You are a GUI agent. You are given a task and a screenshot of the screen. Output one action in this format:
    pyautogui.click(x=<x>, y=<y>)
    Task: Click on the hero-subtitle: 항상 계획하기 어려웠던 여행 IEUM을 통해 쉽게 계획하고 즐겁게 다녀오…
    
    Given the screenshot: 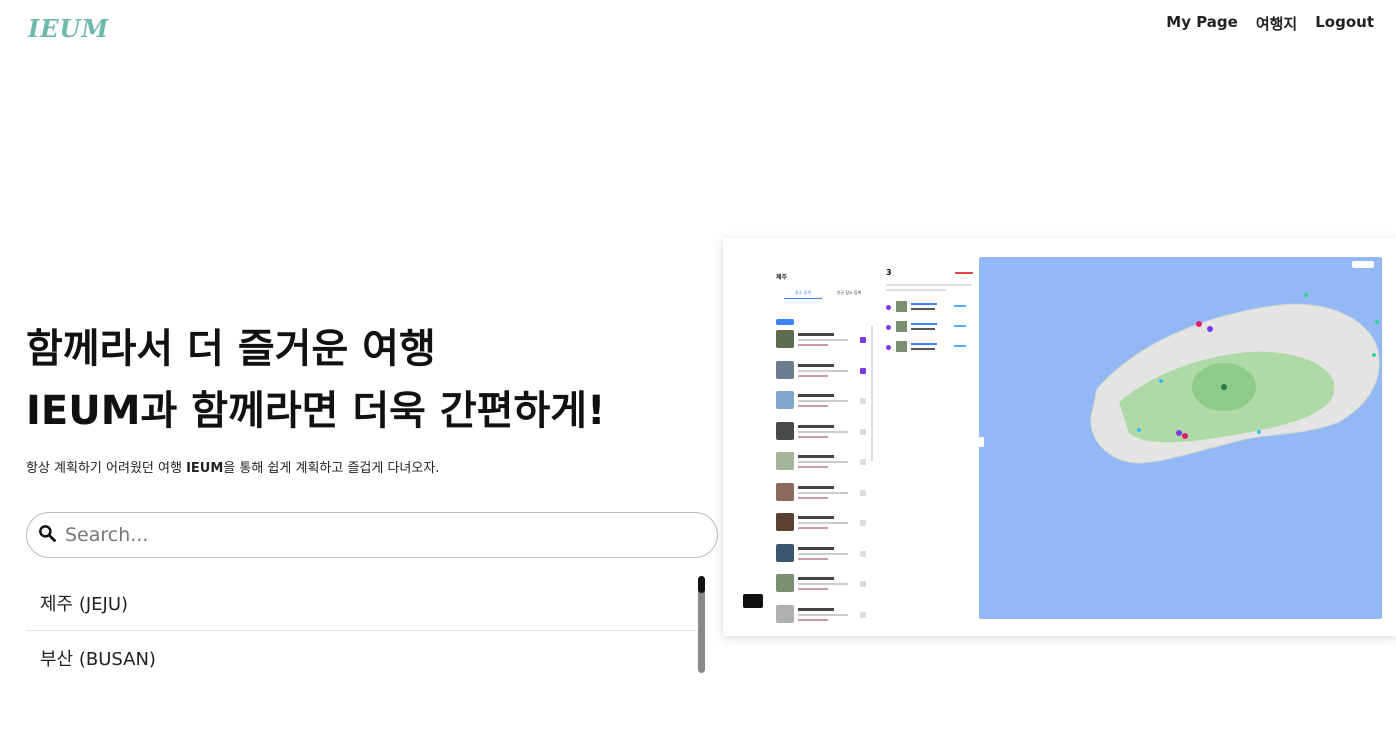 What is the action you would take?
    pyautogui.click(x=232, y=466)
    